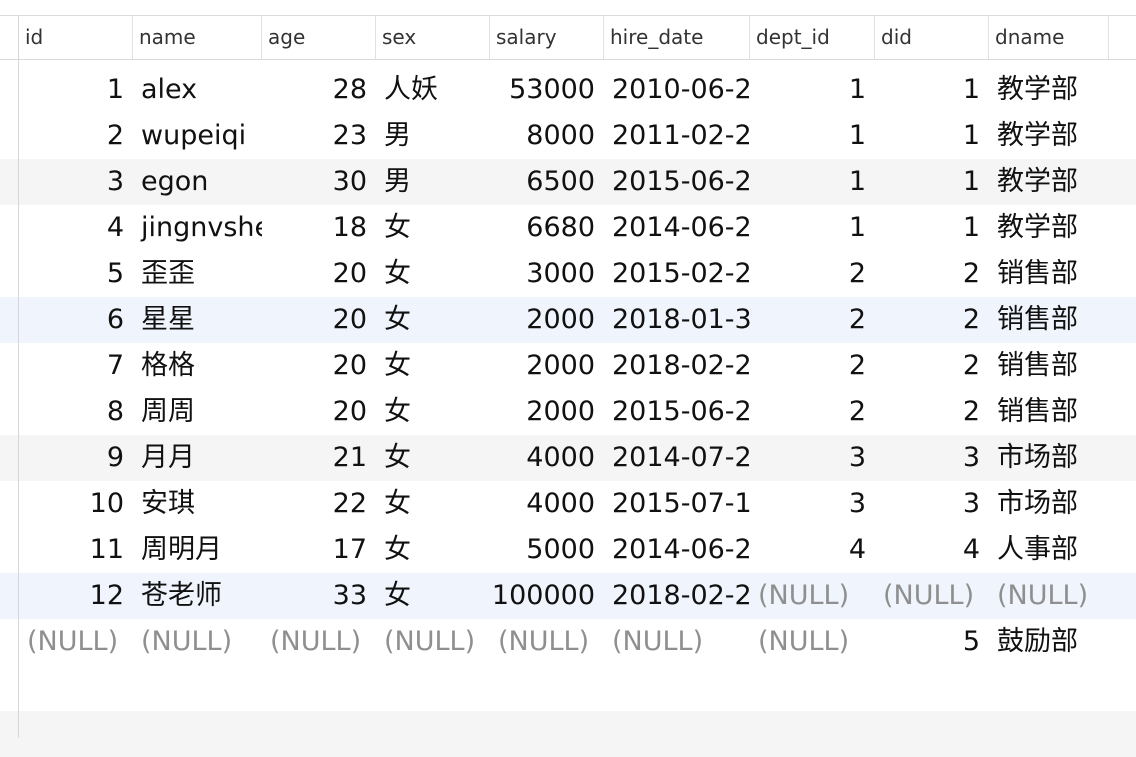 This screenshot has width=1136, height=757. Describe the element at coordinates (197, 412) in the screenshot. I see `cell-name: 周周` at that location.